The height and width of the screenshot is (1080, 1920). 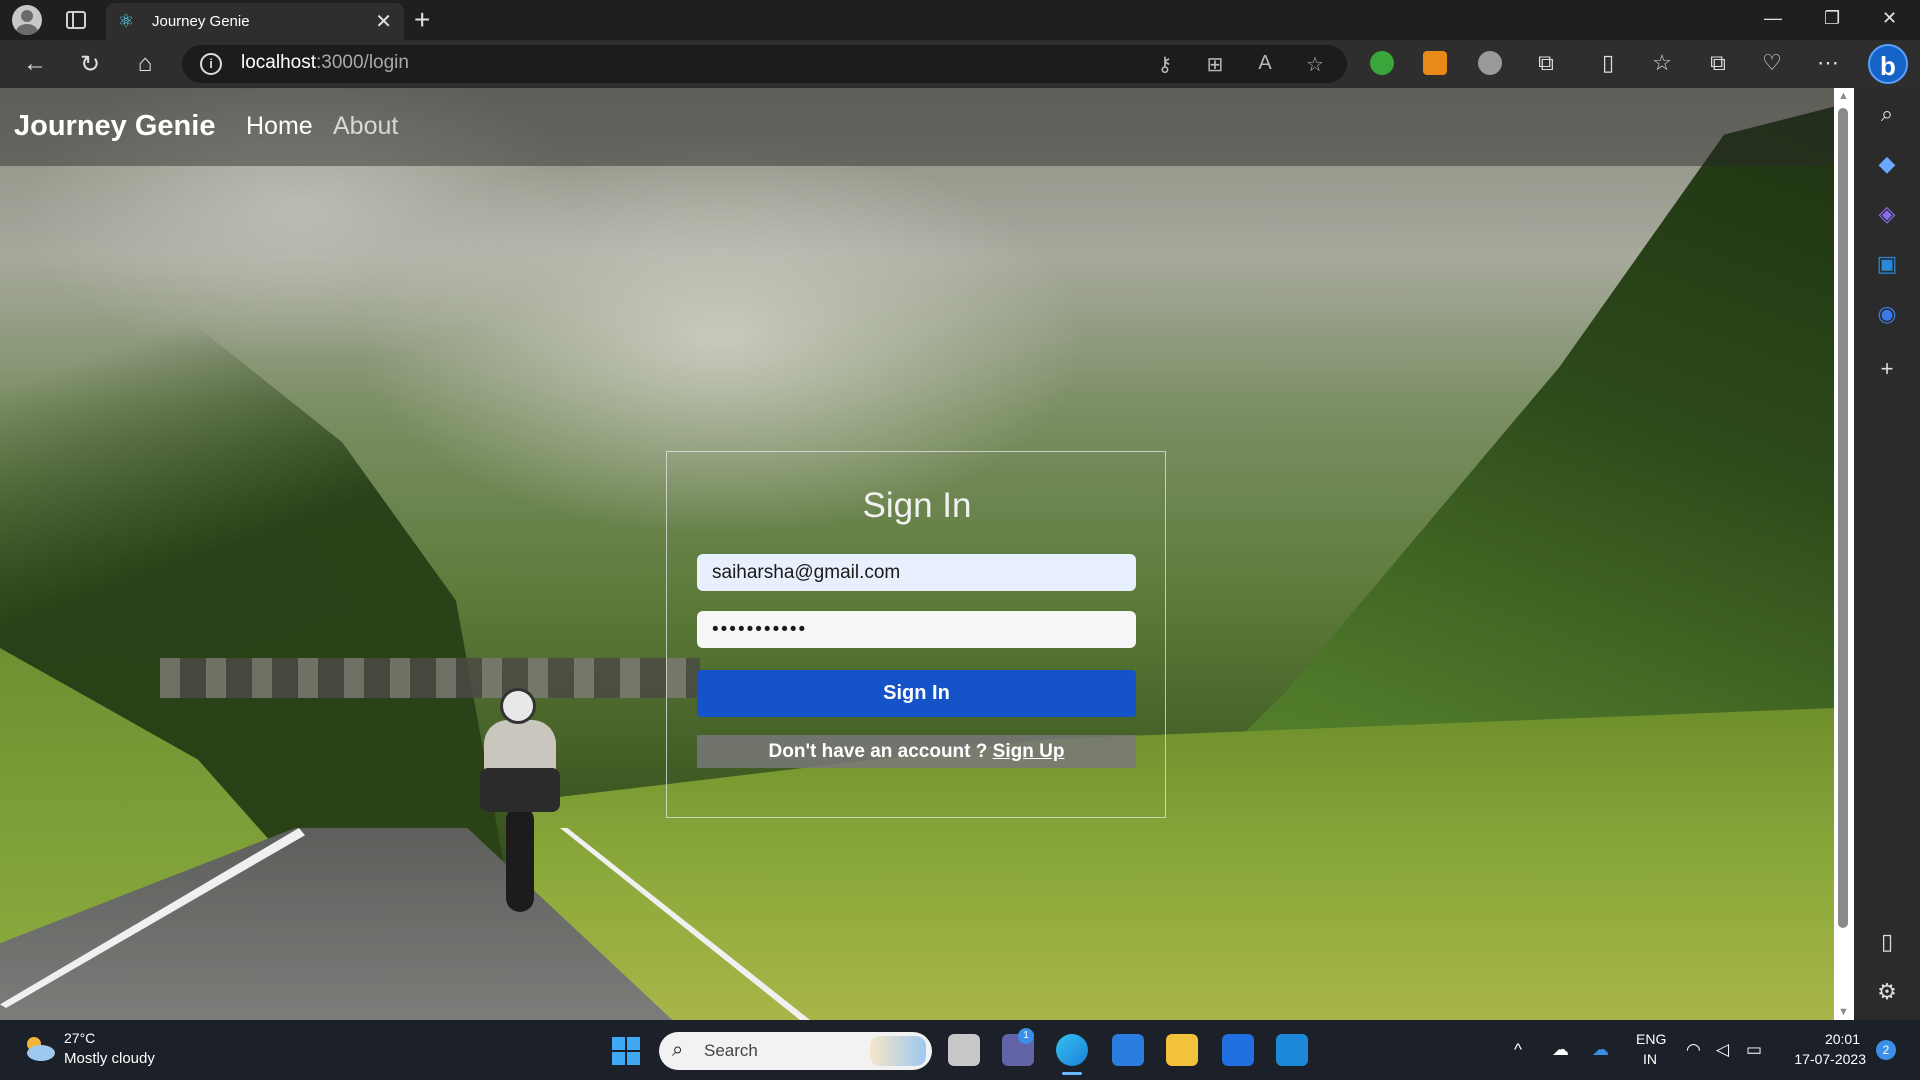 What do you see at coordinates (1182, 1050) in the screenshot?
I see `file-explorer-icon` at bounding box center [1182, 1050].